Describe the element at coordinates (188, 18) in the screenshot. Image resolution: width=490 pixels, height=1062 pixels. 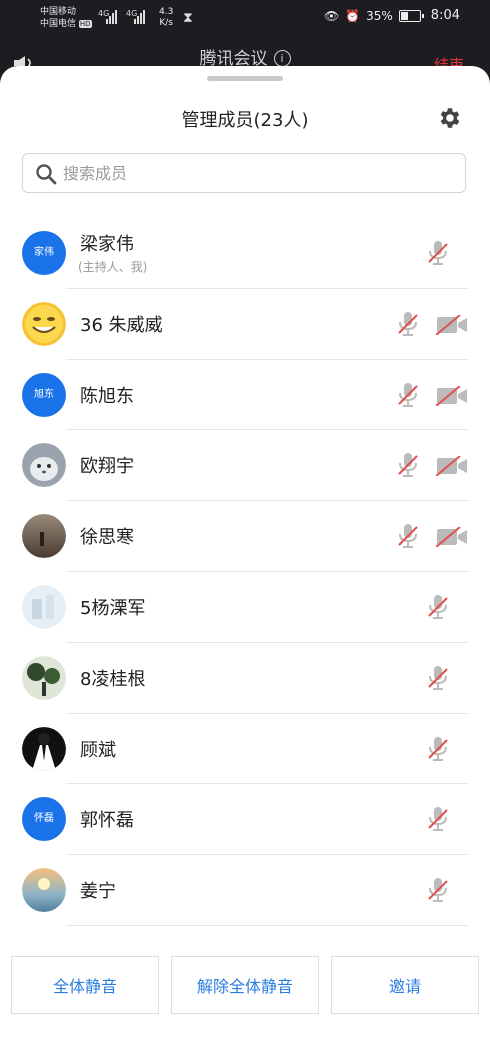
I see `hourglass-icon: ⧗` at that location.